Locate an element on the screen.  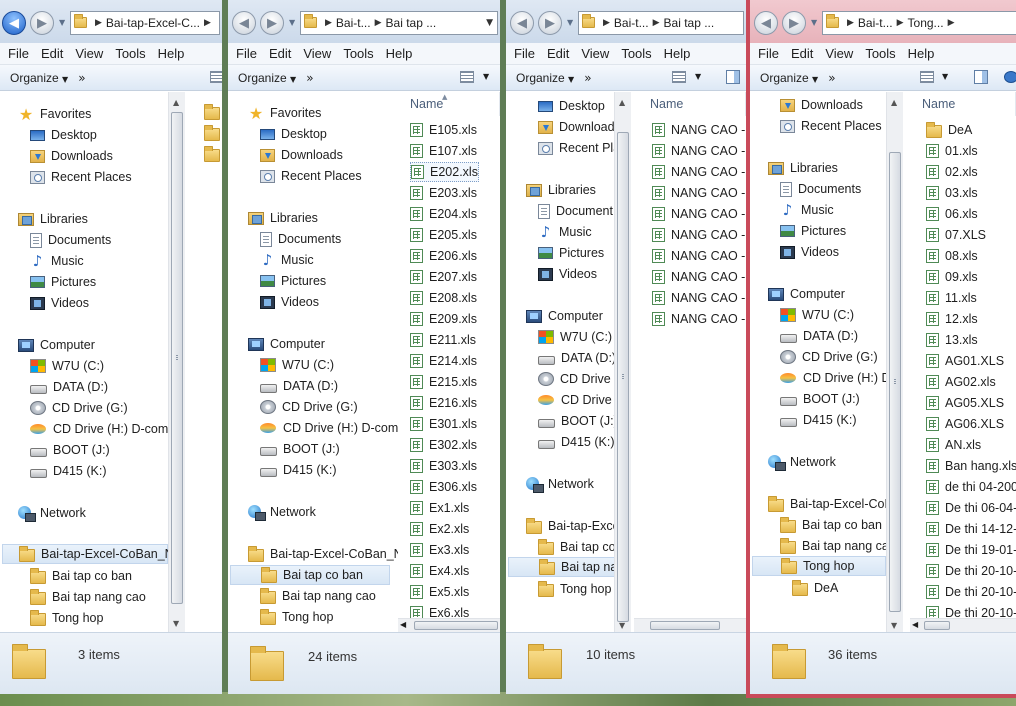
file-item: De thi 06-04-0 is located at coordinates (971, 508).